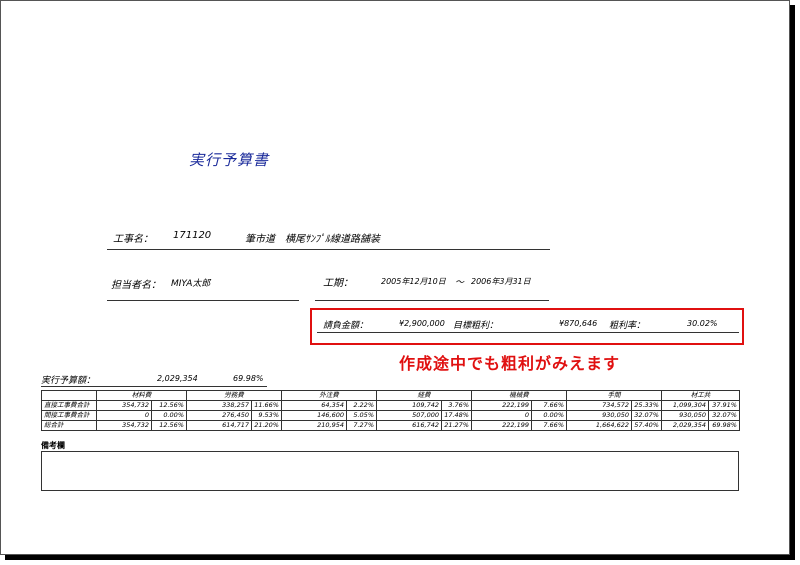  I want to click on table-cell: 64,354, so click(314, 405).